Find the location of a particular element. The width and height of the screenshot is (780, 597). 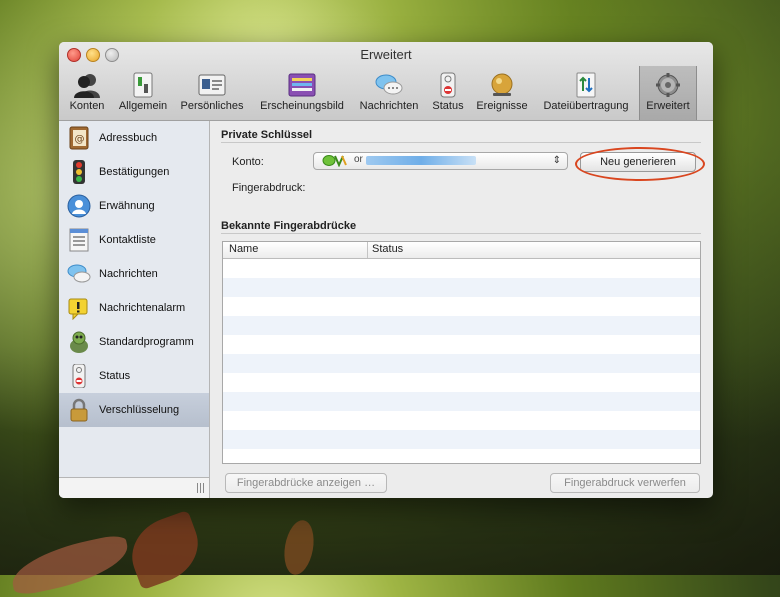

sidebar-item-label: Erwähnung is located at coordinates (127, 206).